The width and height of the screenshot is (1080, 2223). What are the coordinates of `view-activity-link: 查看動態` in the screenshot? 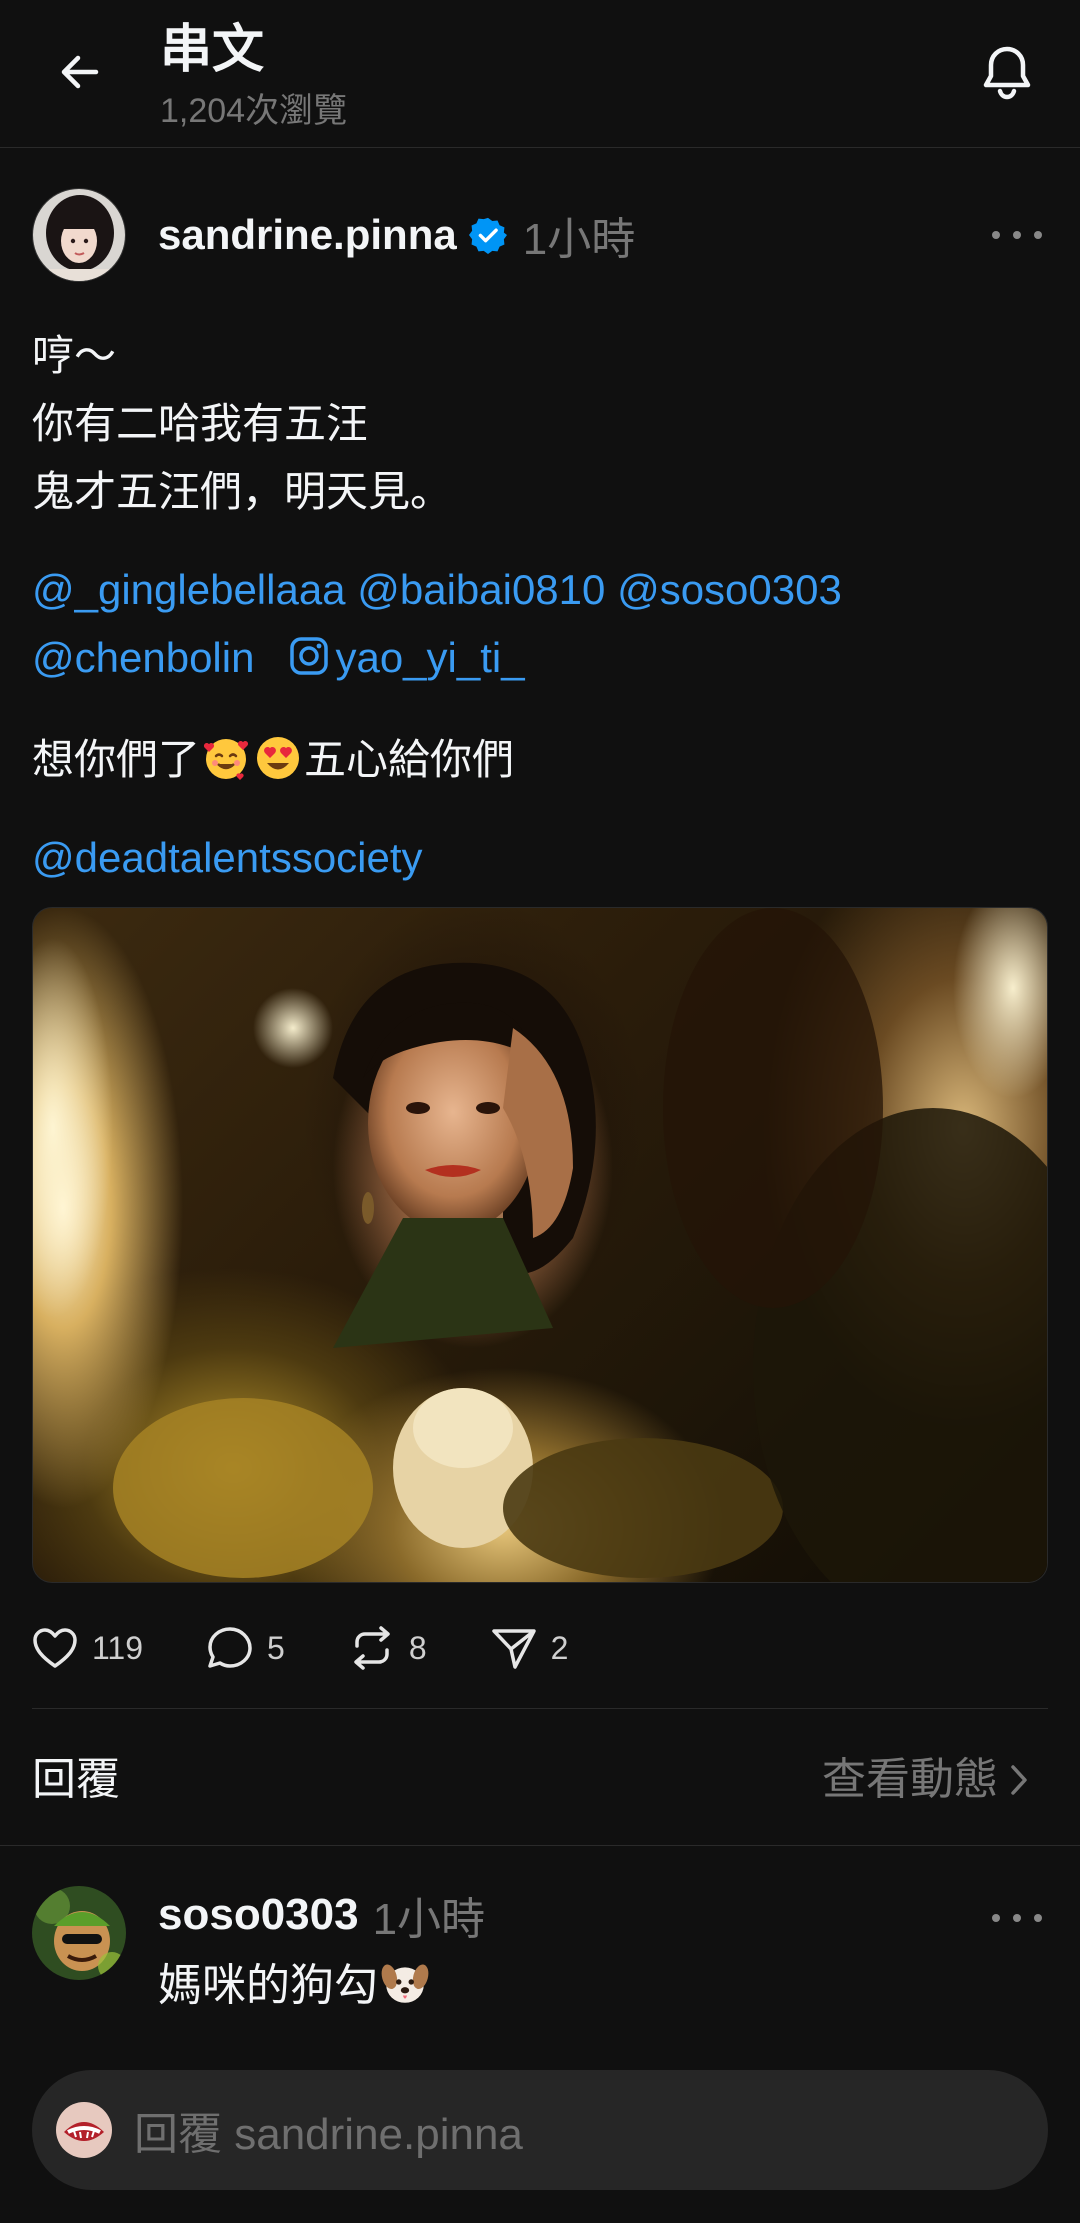 It's located at (926, 1780).